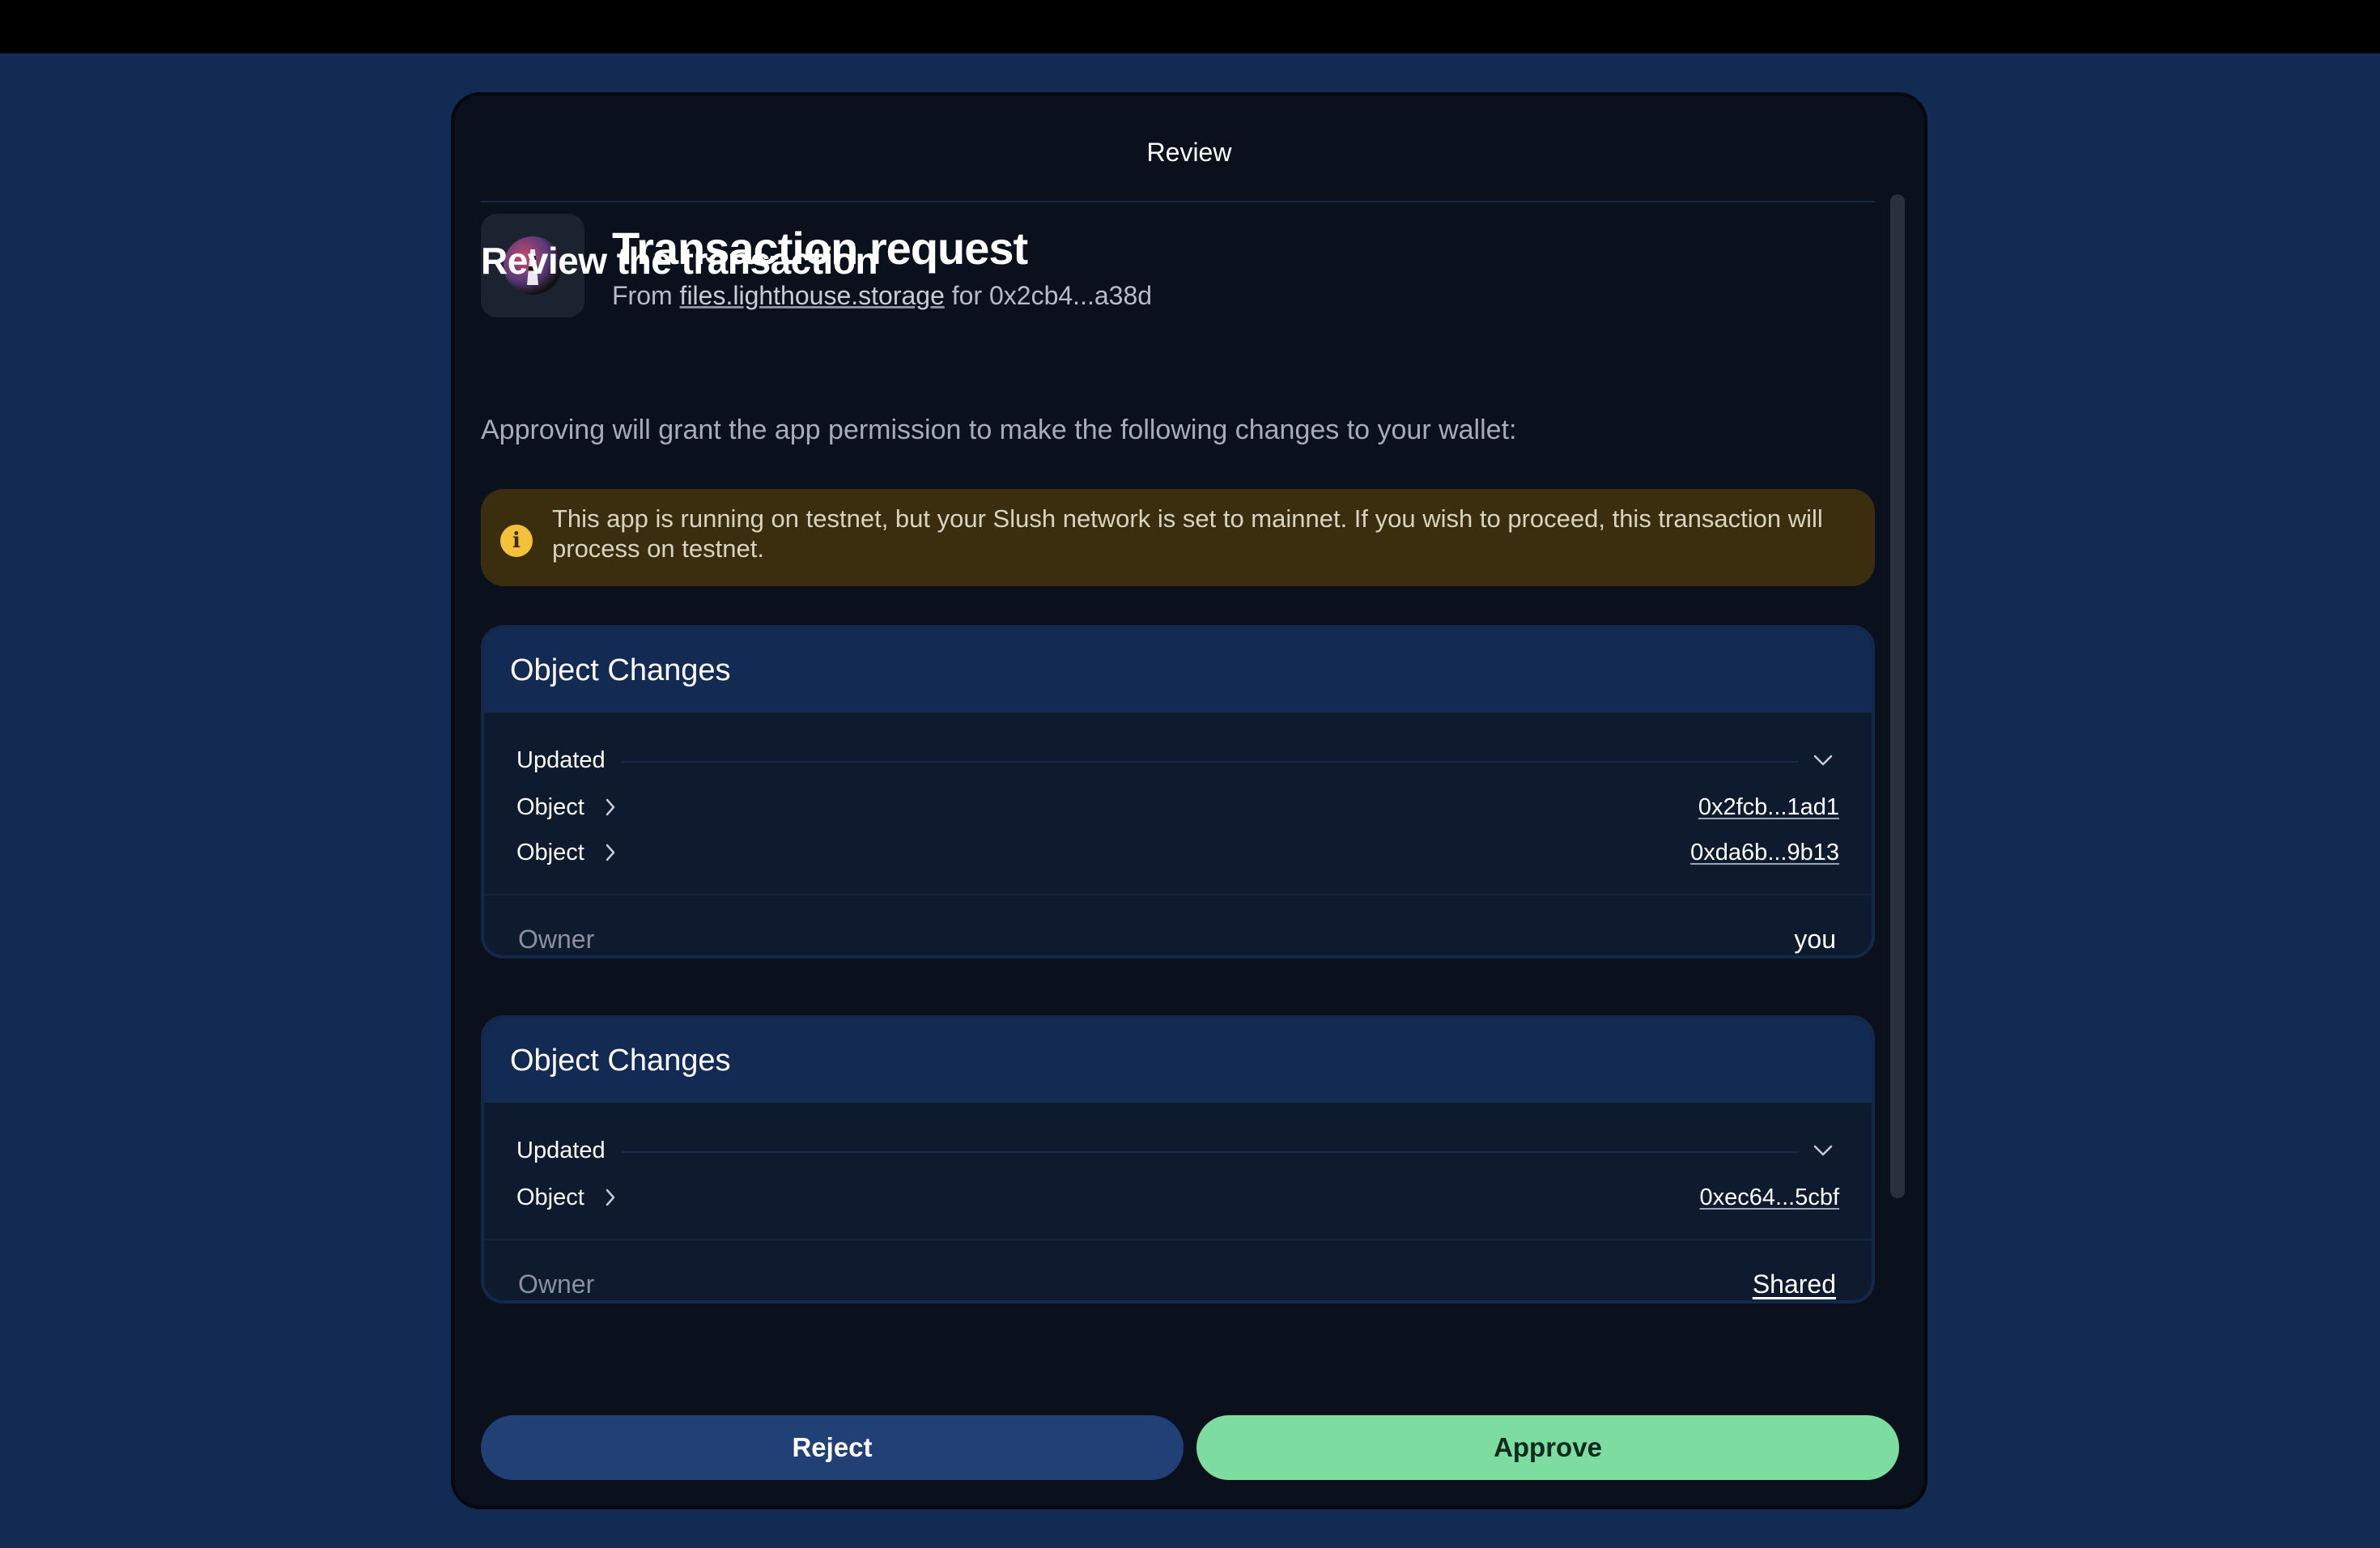 The height and width of the screenshot is (1548, 2380). Describe the element at coordinates (1178, 924) in the screenshot. I see `owner-row: Owner you` at that location.